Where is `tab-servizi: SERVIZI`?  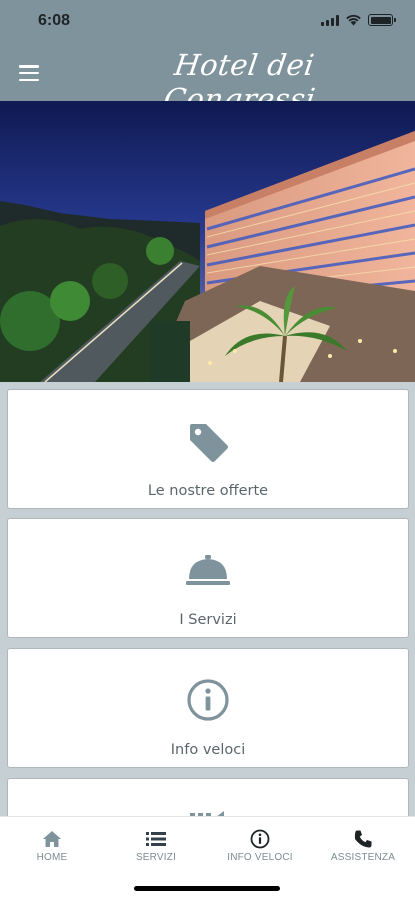 tab-servizi: SERVIZI is located at coordinates (156, 843).